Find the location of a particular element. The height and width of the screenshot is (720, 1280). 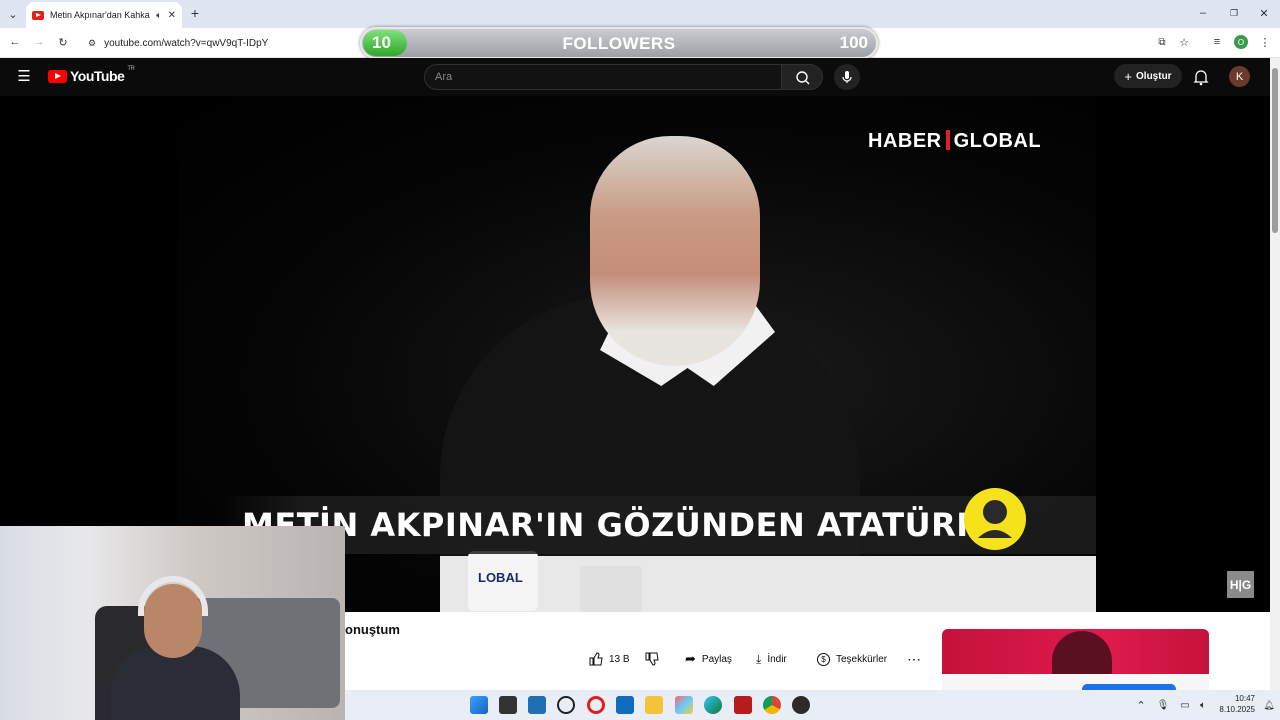

copilot-icon is located at coordinates (684, 705).